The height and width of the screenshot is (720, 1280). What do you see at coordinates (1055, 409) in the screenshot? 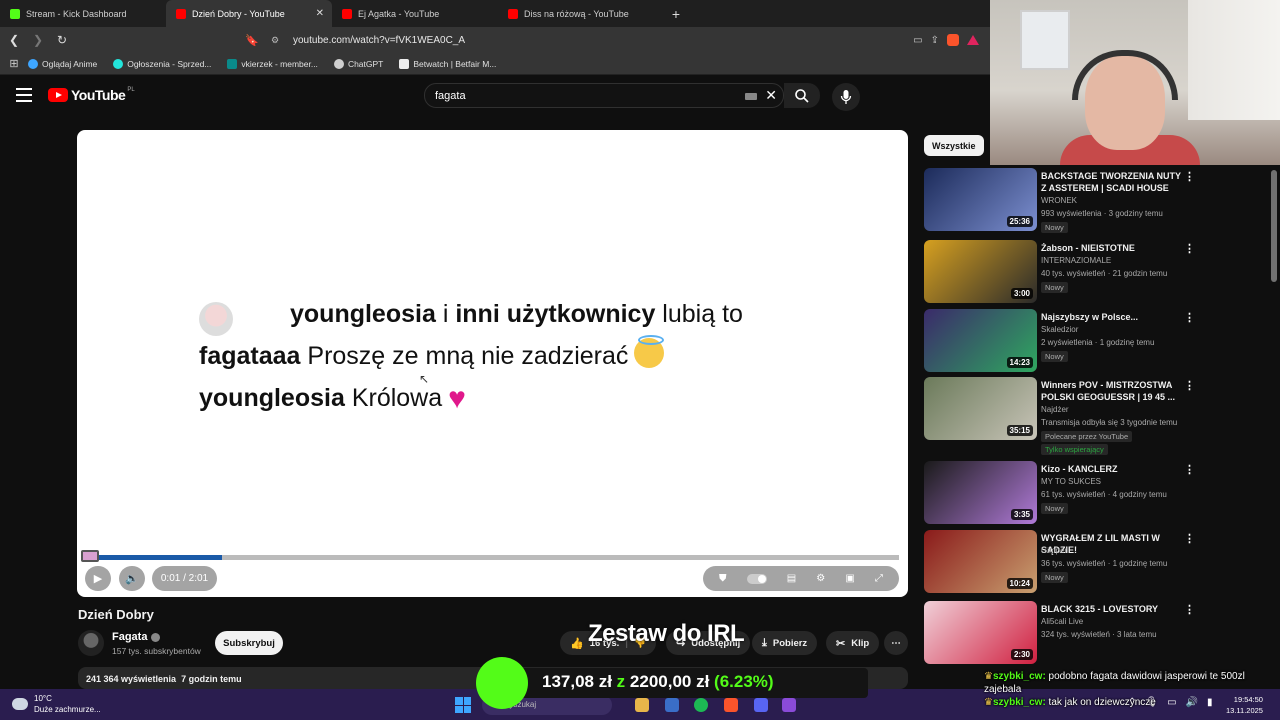
I see `recommendation-channel: Najdżer` at bounding box center [1055, 409].